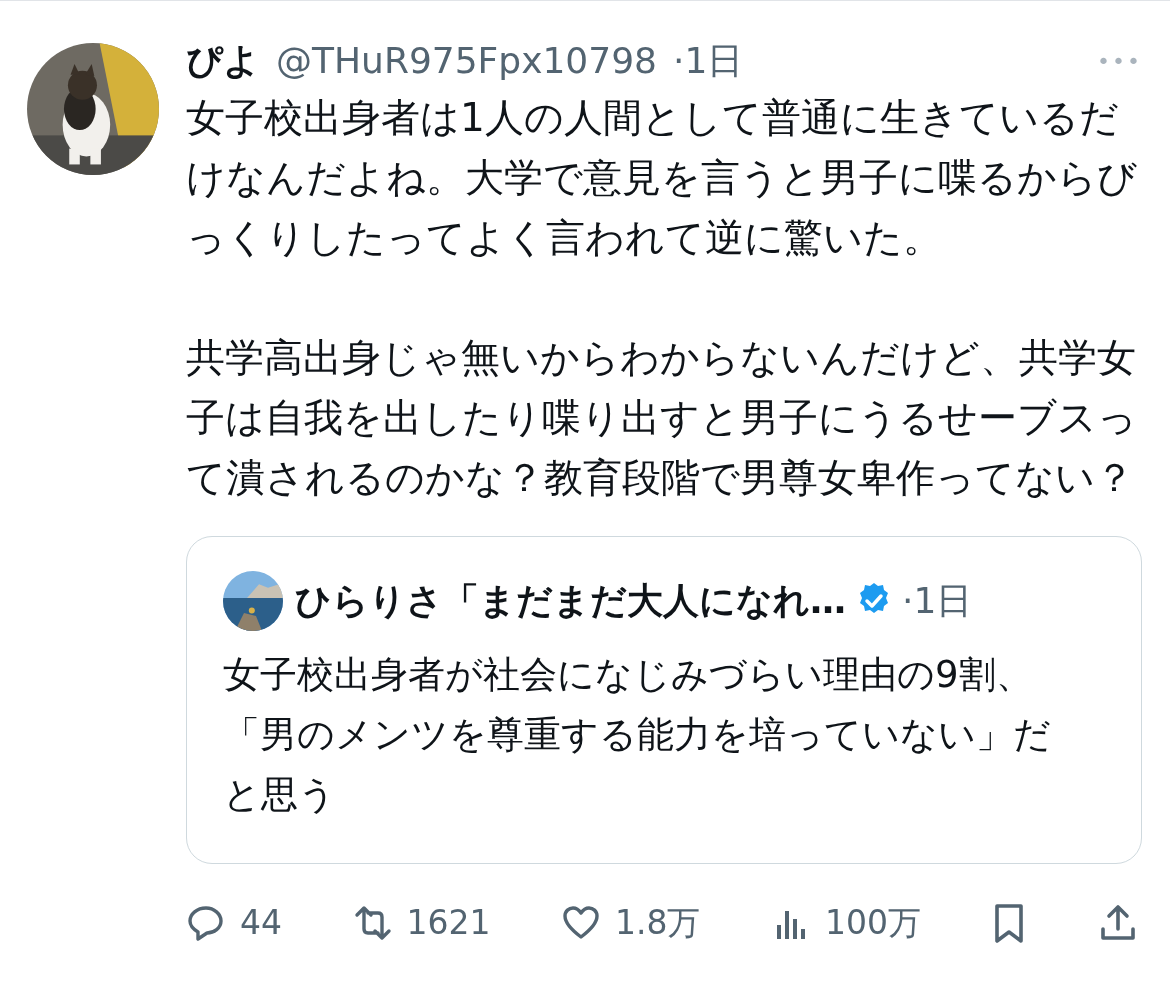 This screenshot has width=1170, height=1003. What do you see at coordinates (662, 178) in the screenshot?
I see `post-text: 女子校出身者は1人の人間として普通に生きているだけなんだよね。大学で意見を言うと男子に喋るからびっくりしたってよく言われて逆に驚いた。` at bounding box center [662, 178].